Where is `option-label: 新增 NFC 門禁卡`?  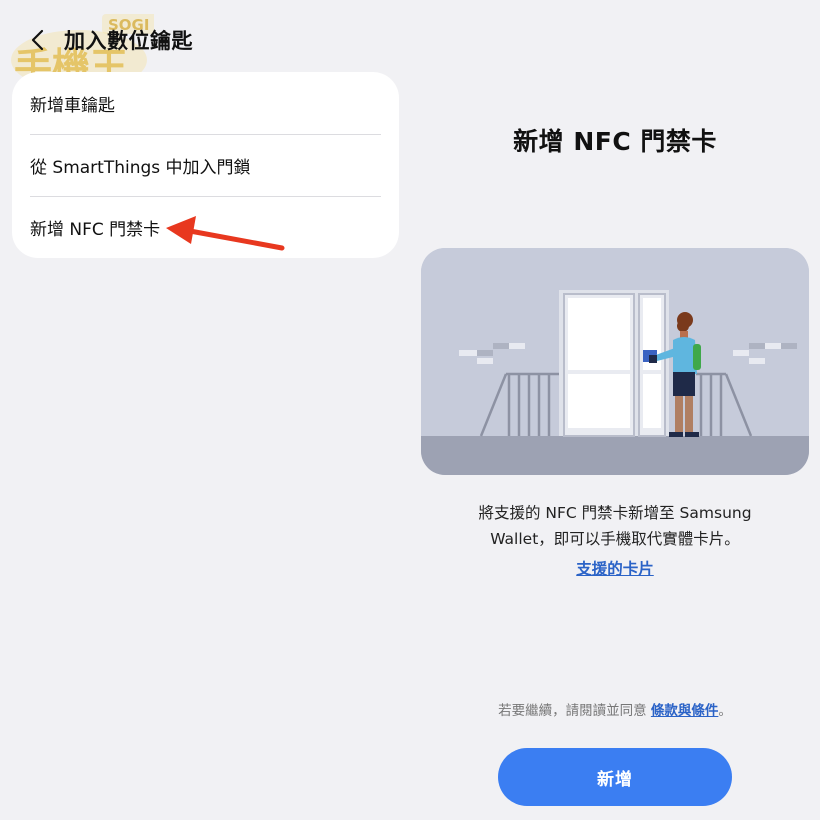 option-label: 新增 NFC 門禁卡 is located at coordinates (95, 230).